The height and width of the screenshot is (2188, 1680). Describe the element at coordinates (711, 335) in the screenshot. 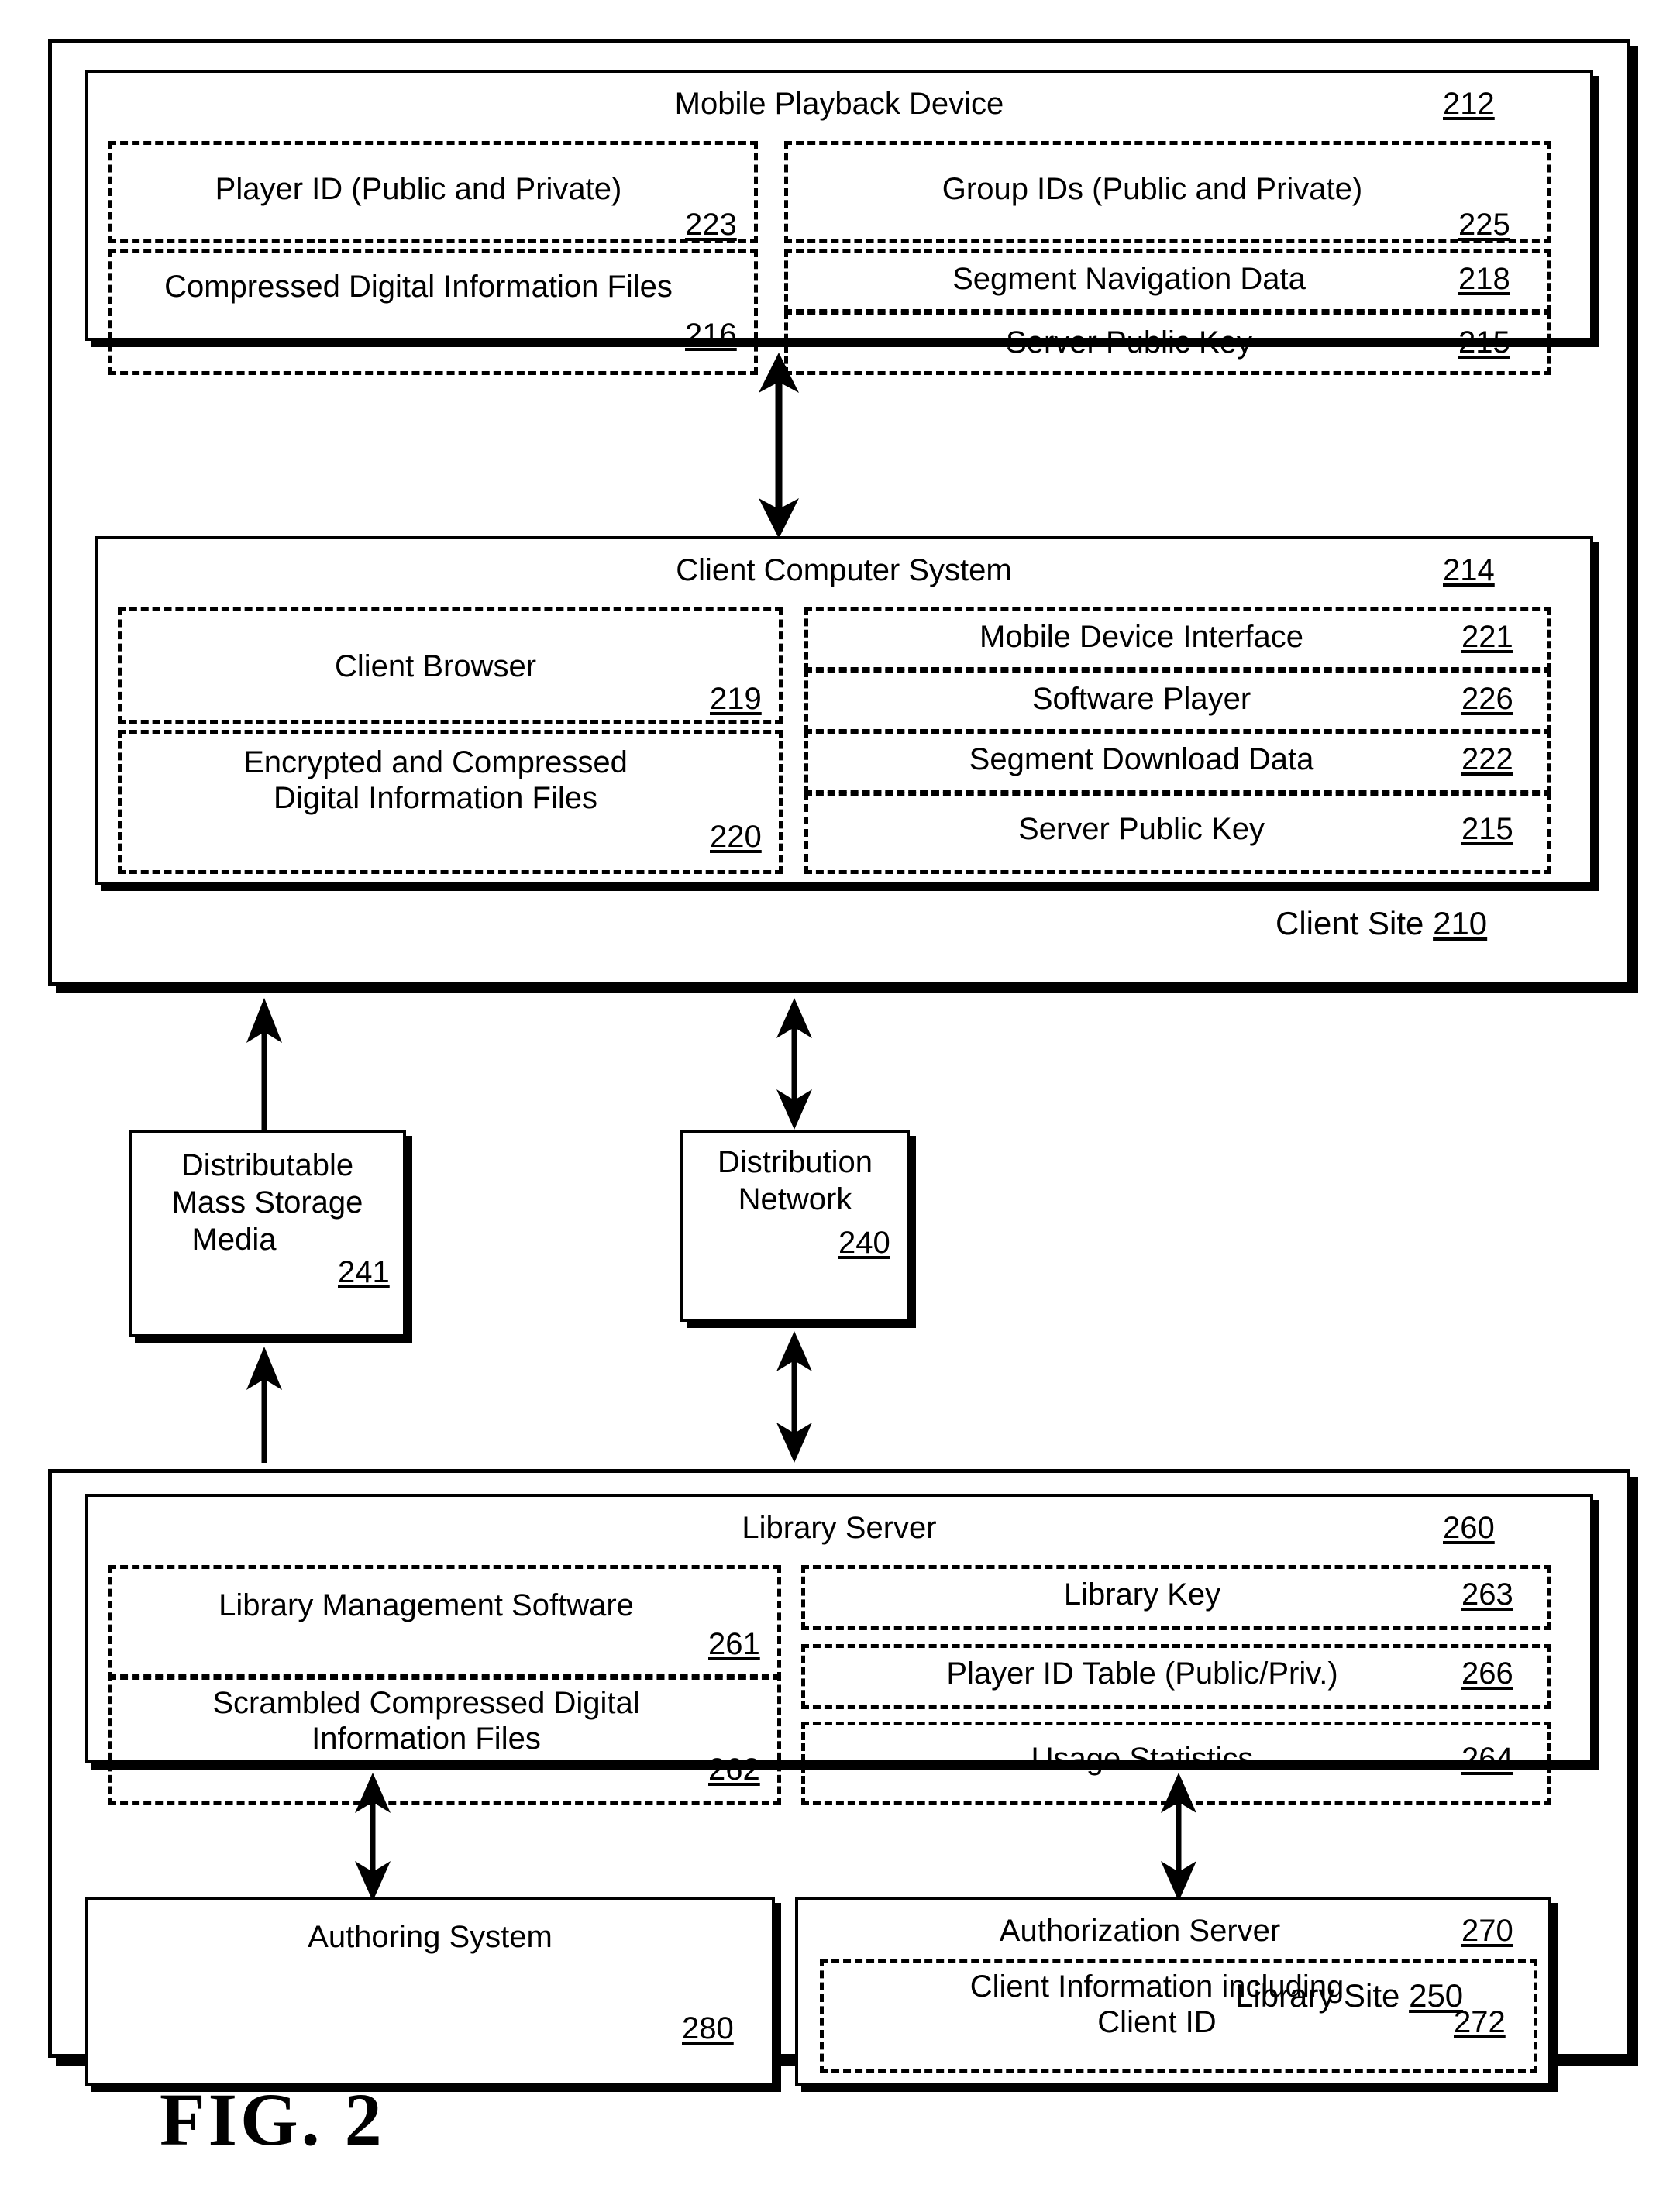

I see `compressed-digital-information-files-ref: 216` at that location.